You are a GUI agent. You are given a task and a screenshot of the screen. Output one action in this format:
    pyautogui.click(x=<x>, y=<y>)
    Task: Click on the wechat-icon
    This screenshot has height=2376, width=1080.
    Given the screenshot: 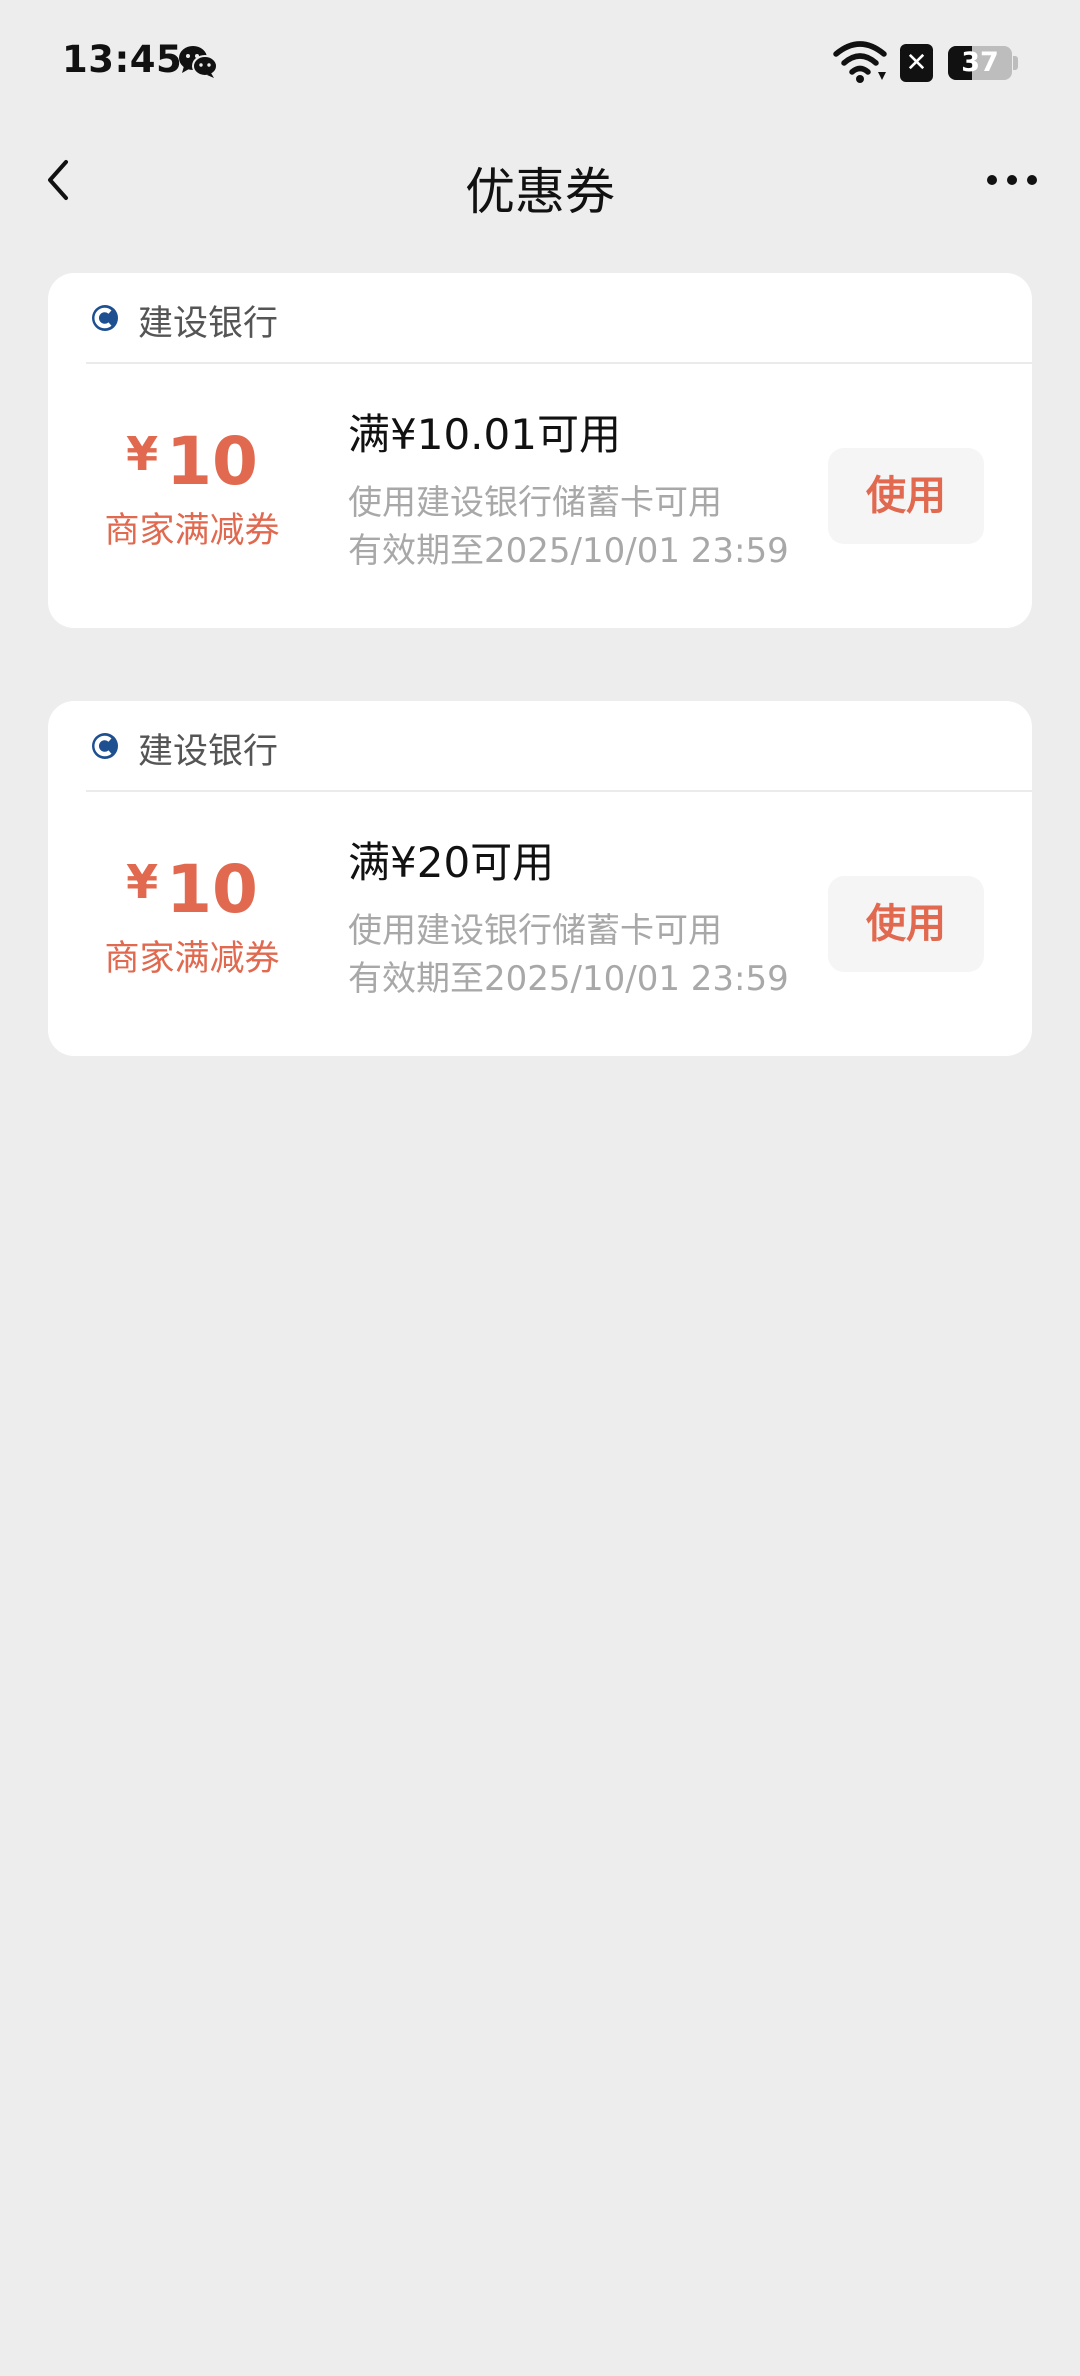 What is the action you would take?
    pyautogui.click(x=198, y=62)
    